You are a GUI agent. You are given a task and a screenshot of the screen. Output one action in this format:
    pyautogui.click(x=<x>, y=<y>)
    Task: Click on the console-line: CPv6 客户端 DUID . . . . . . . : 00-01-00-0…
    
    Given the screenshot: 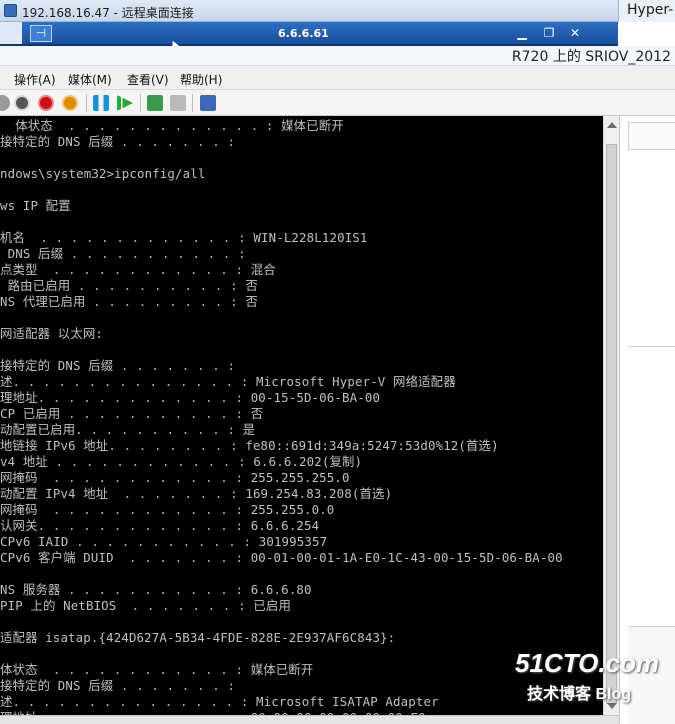 What is the action you would take?
    pyautogui.click(x=281, y=557)
    